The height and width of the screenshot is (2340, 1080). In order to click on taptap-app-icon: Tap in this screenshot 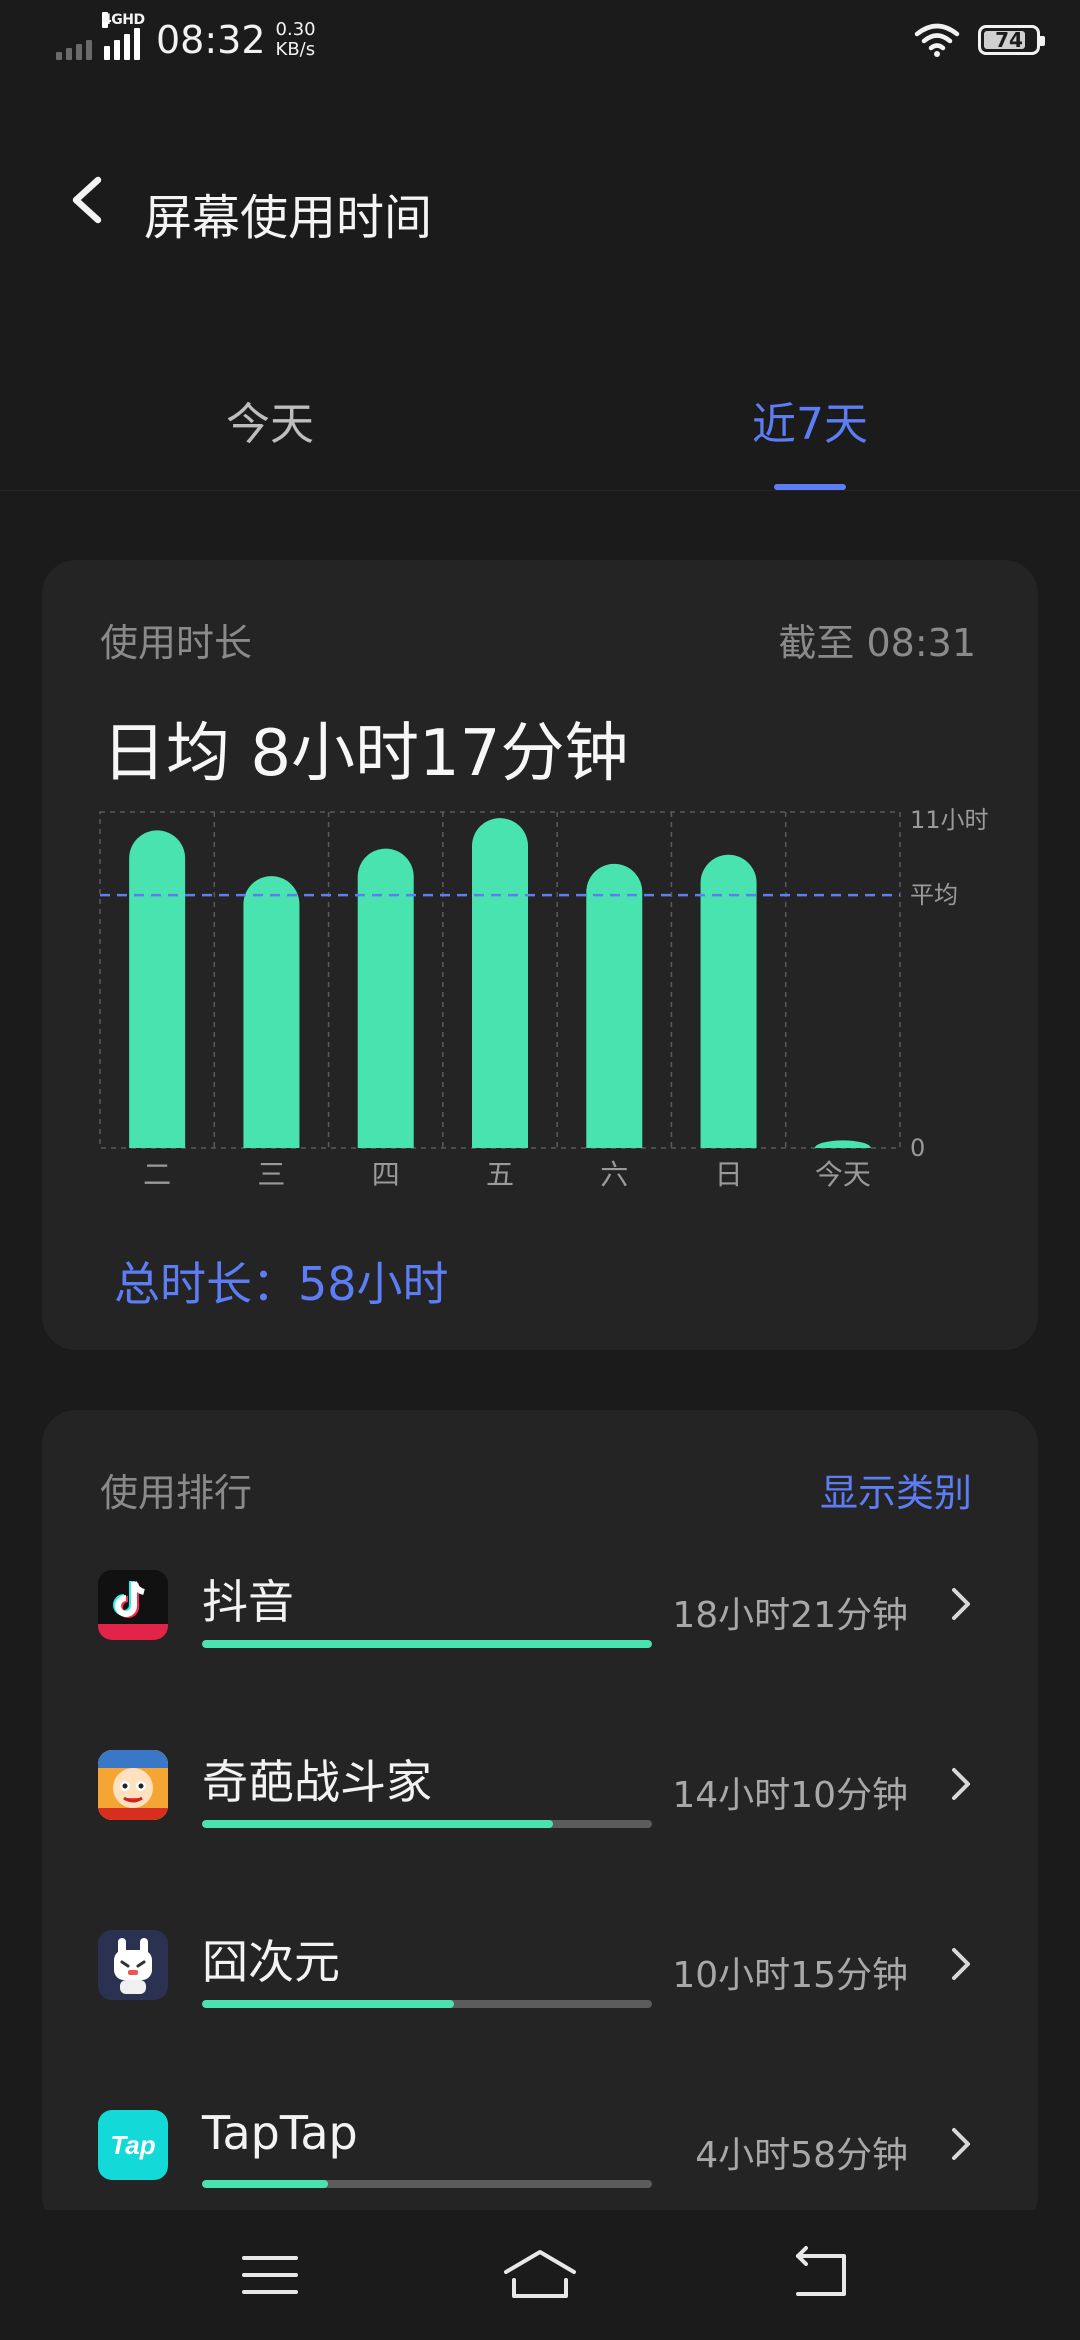, I will do `click(133, 2145)`.